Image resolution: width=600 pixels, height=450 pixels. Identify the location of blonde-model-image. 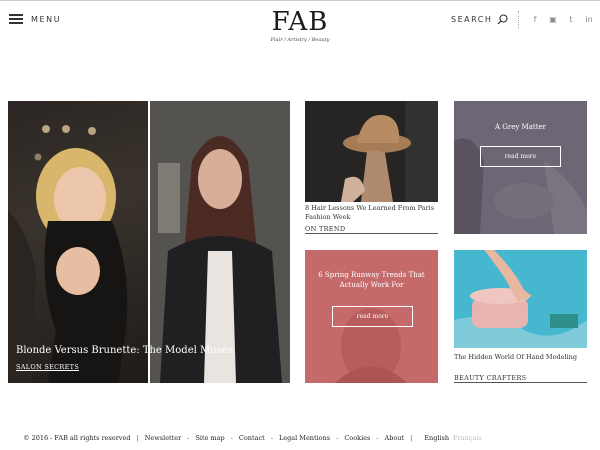
(68, 254).